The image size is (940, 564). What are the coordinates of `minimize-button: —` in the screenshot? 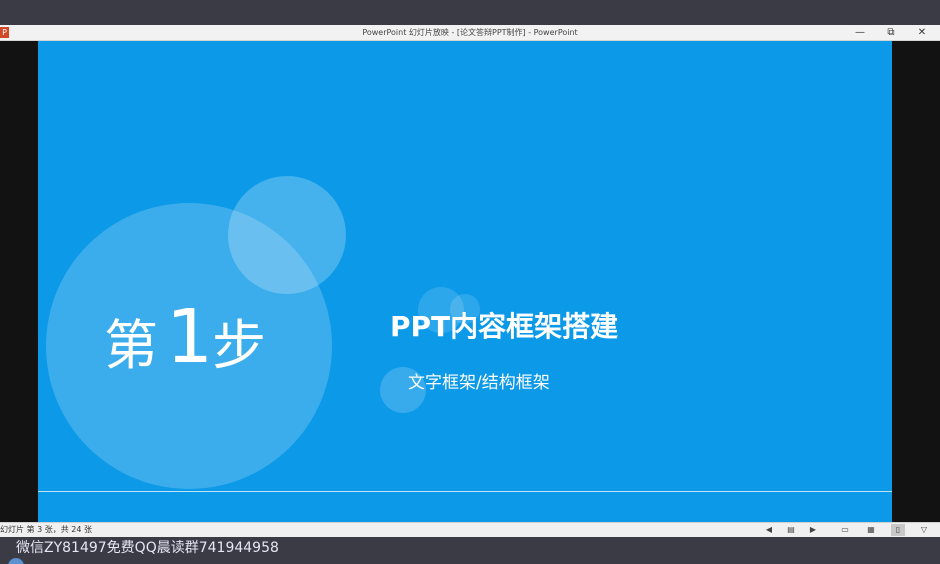 It's located at (860, 32).